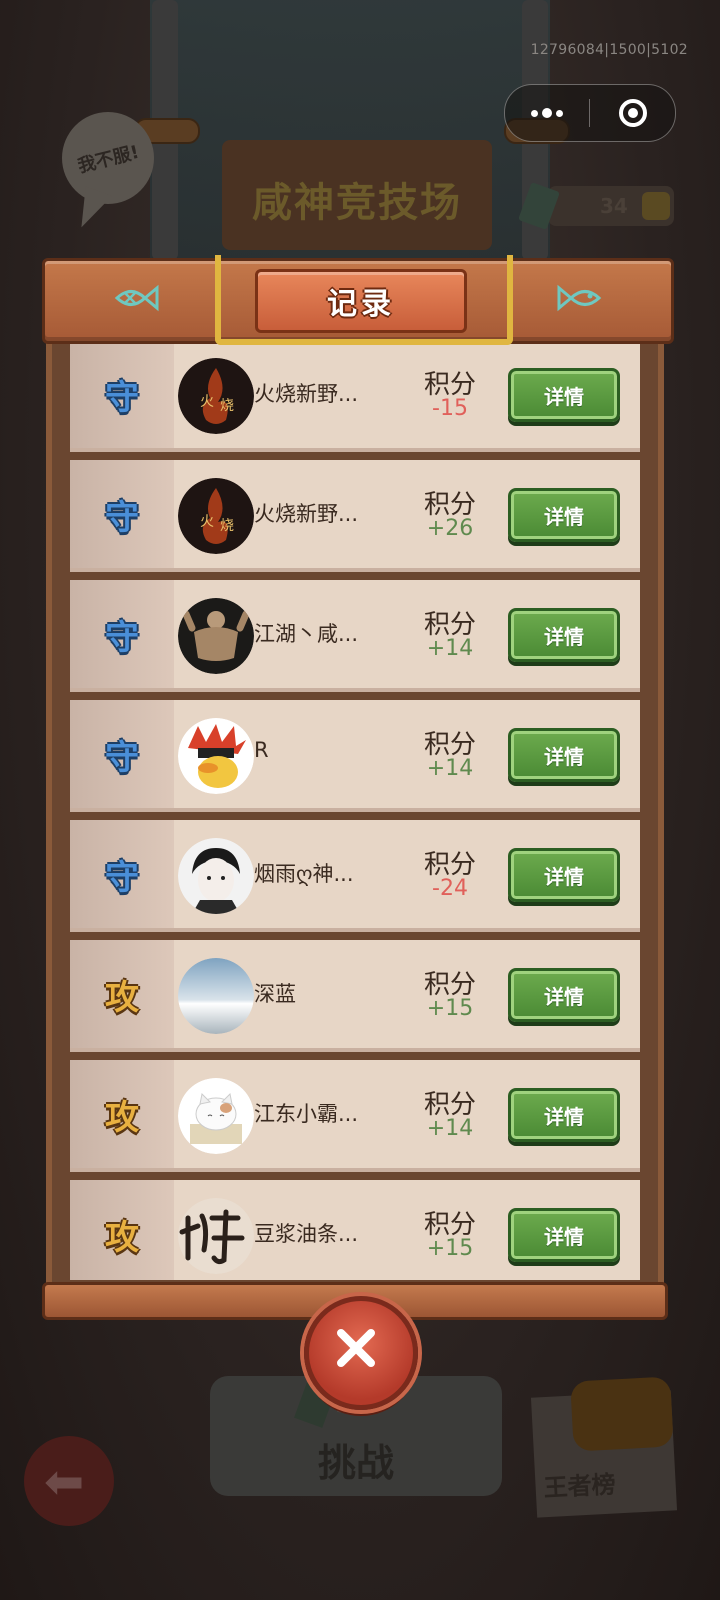 The width and height of the screenshot is (720, 1600). What do you see at coordinates (355, 1463) in the screenshot?
I see `challenge-label: 挑战` at bounding box center [355, 1463].